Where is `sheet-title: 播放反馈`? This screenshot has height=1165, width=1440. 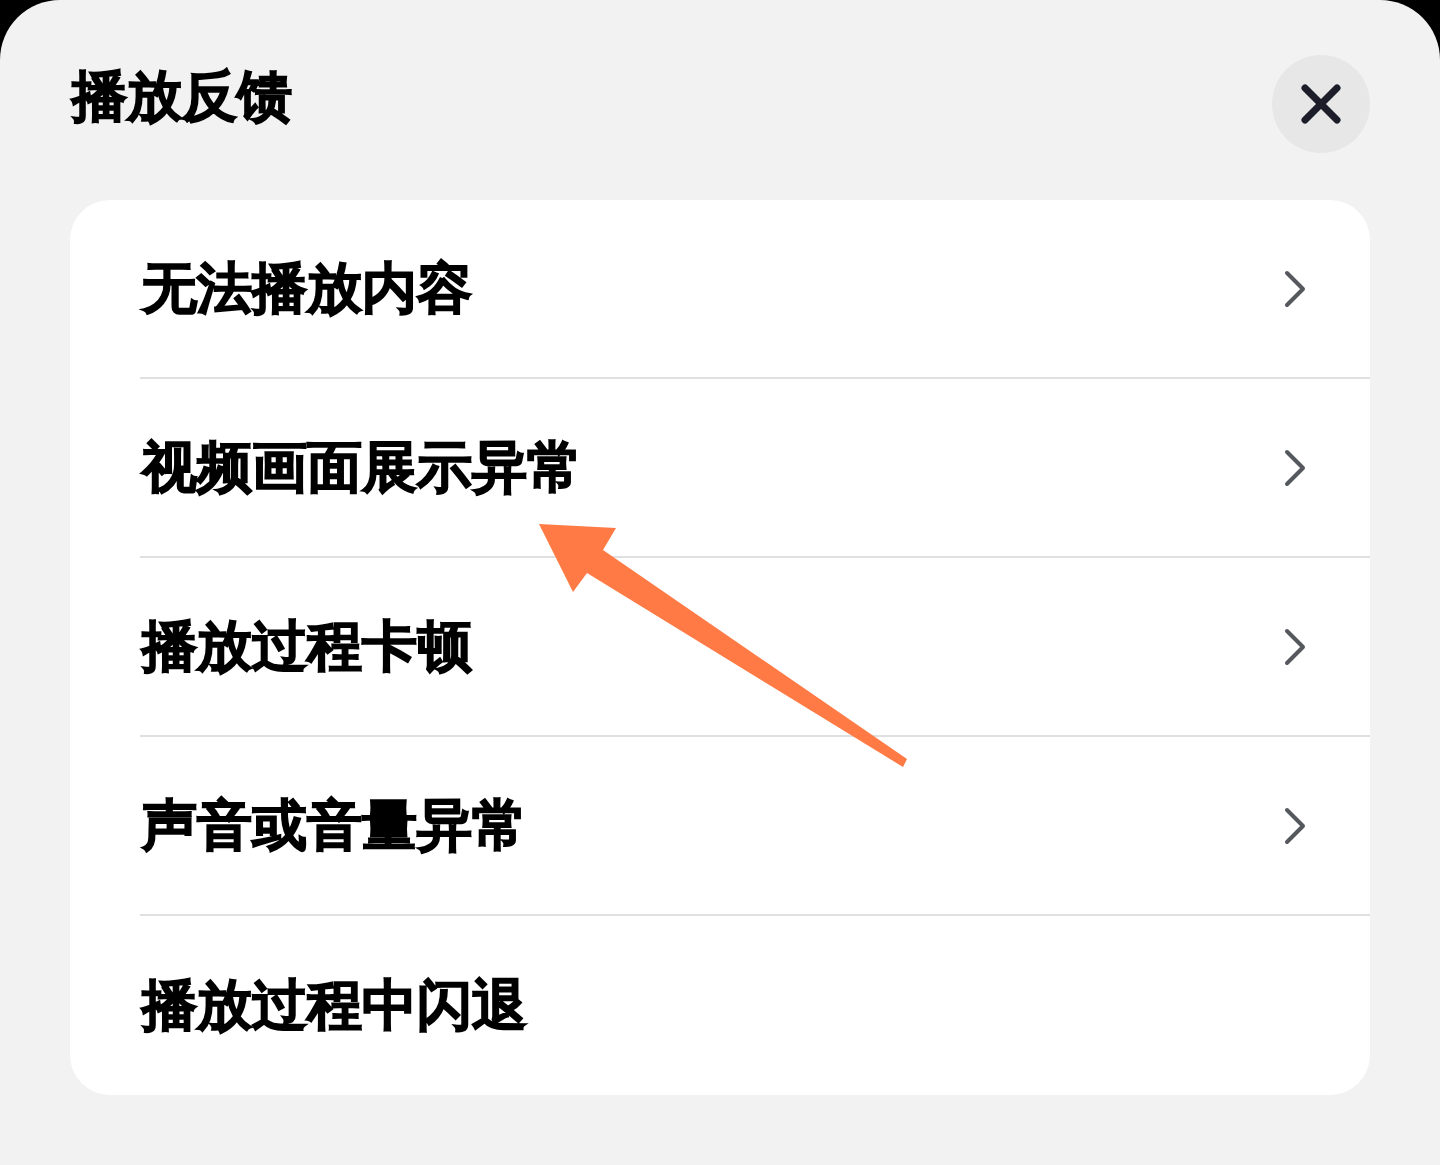
sheet-title: 播放反馈 is located at coordinates (182, 96).